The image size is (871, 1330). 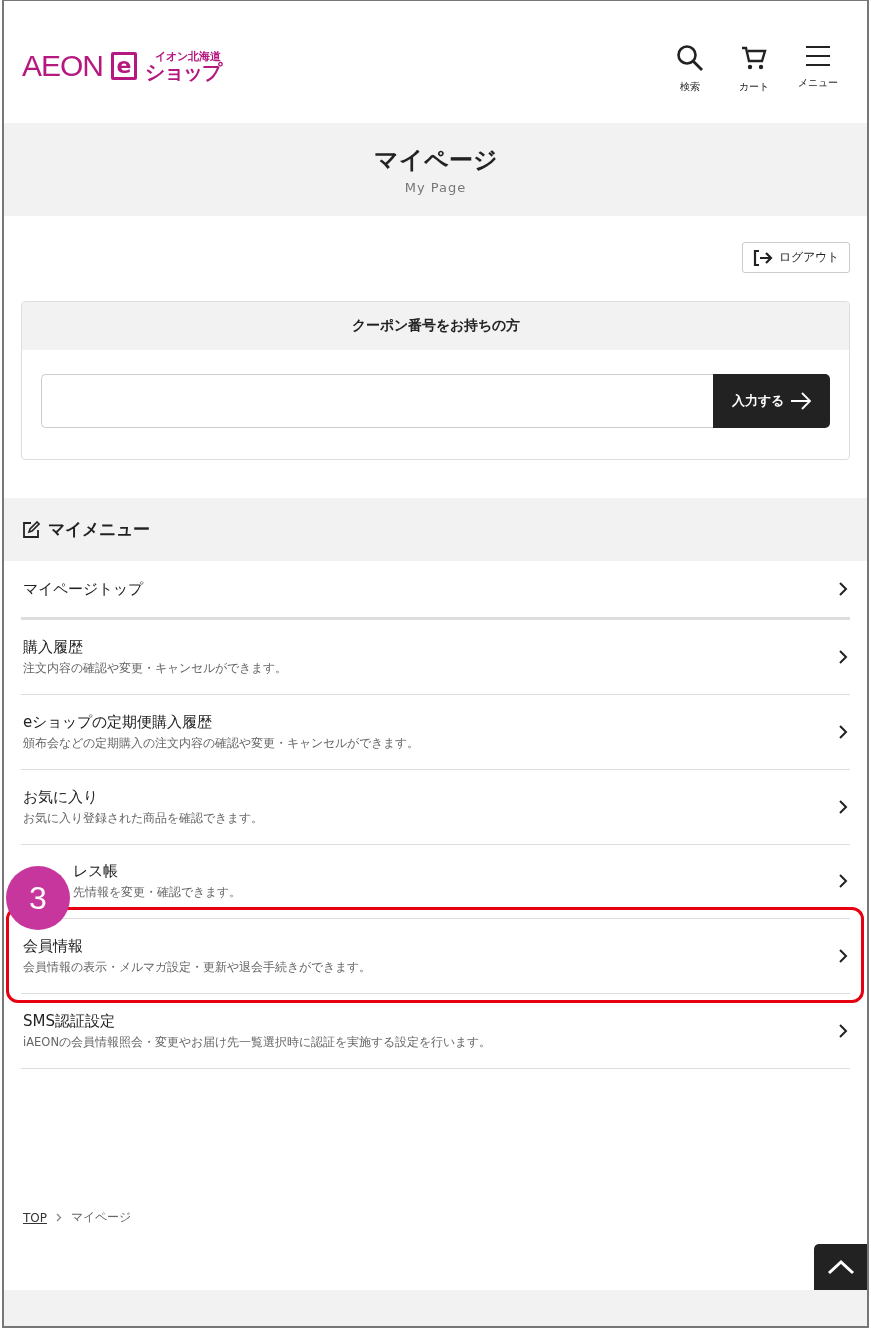 I want to click on menu-item: マイページトップ, so click(x=435, y=590).